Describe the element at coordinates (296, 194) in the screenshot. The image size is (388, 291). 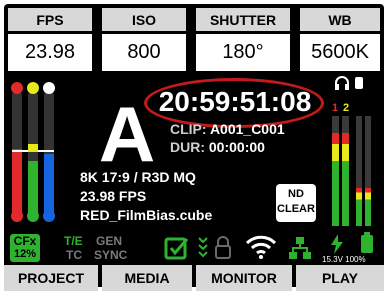
I see `nd-label: ND` at that location.